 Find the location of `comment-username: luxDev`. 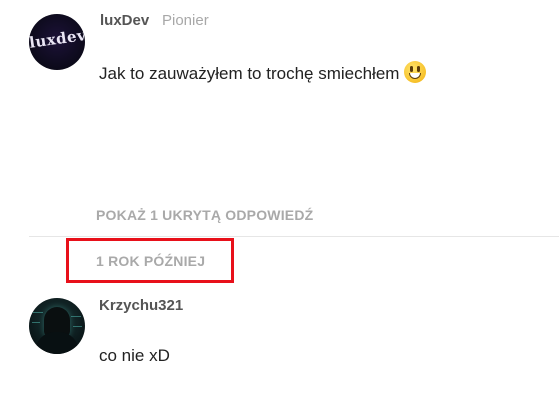

comment-username: luxDev is located at coordinates (124, 20).